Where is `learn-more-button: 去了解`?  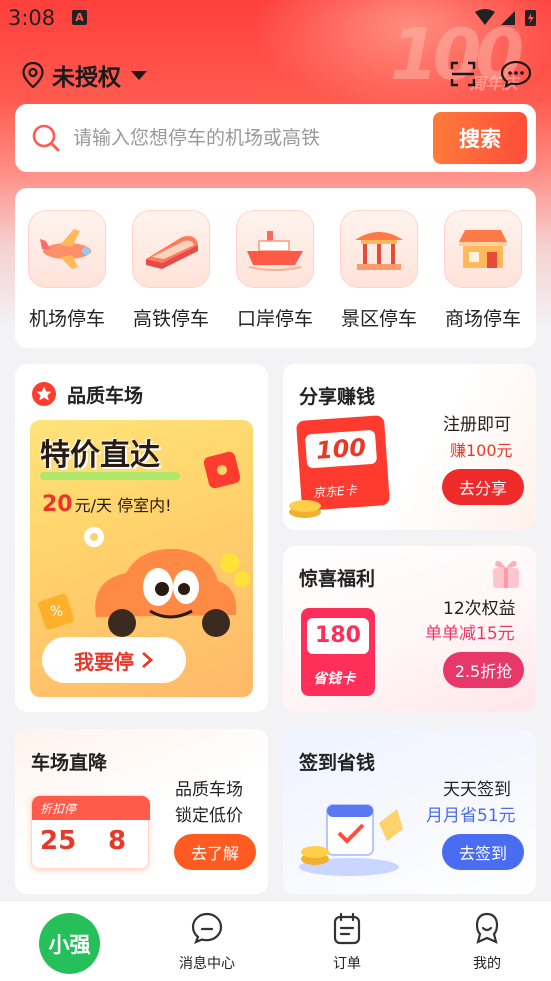
learn-more-button: 去了解 is located at coordinates (215, 852).